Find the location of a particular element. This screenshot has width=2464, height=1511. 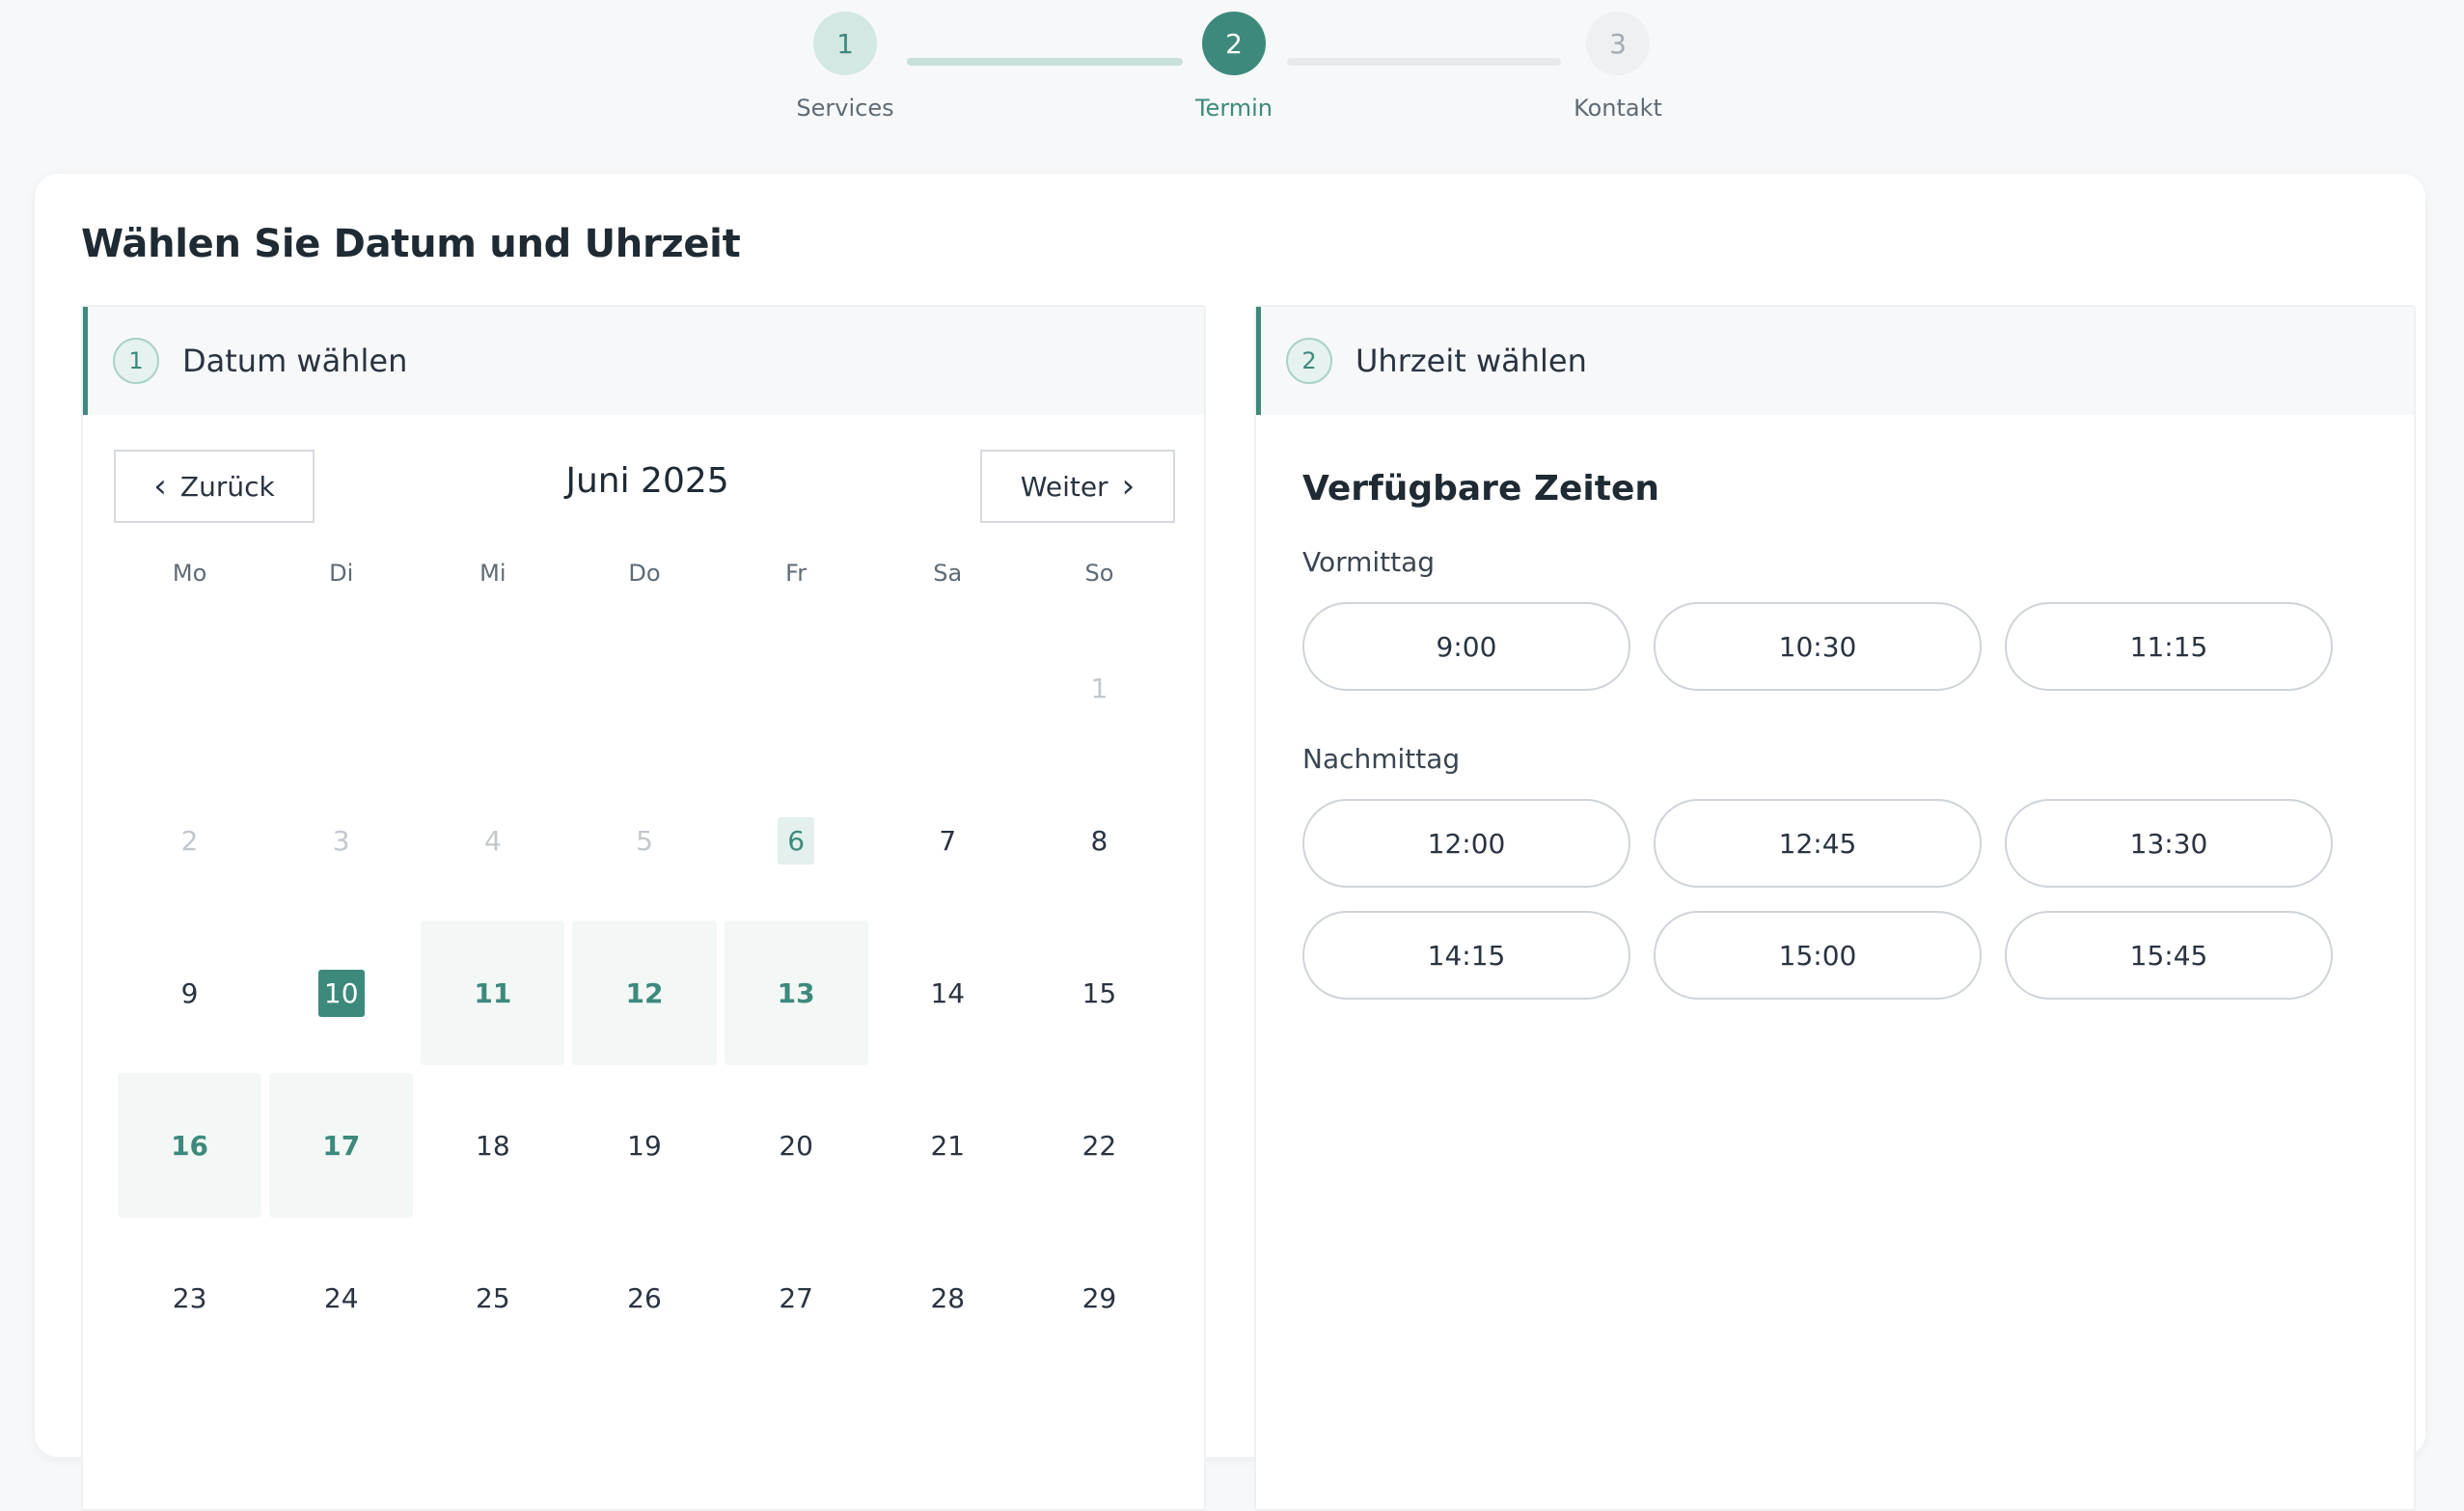

calendar-day-number: 14 is located at coordinates (948, 992).